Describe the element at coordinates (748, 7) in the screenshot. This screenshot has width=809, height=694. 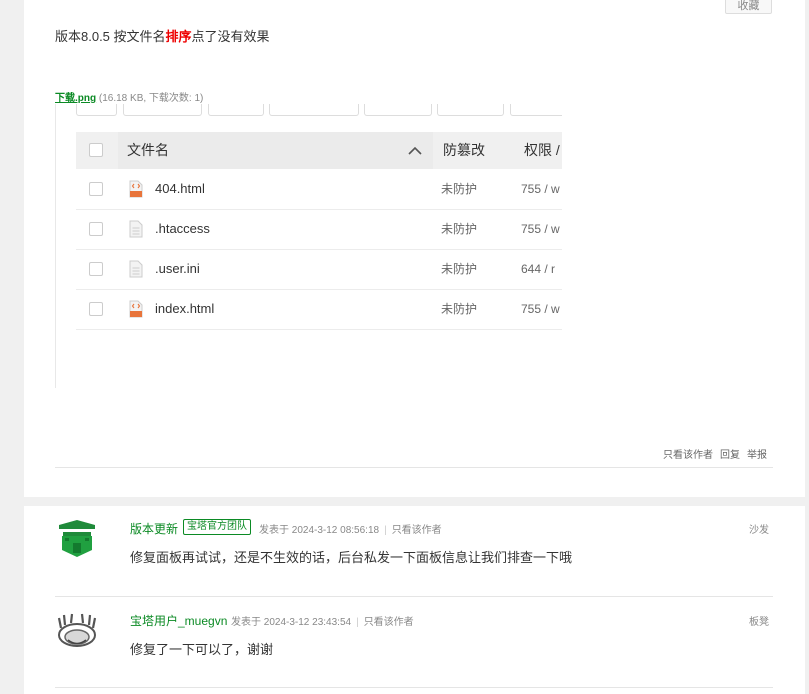
I see `favorite-button: 收藏` at that location.